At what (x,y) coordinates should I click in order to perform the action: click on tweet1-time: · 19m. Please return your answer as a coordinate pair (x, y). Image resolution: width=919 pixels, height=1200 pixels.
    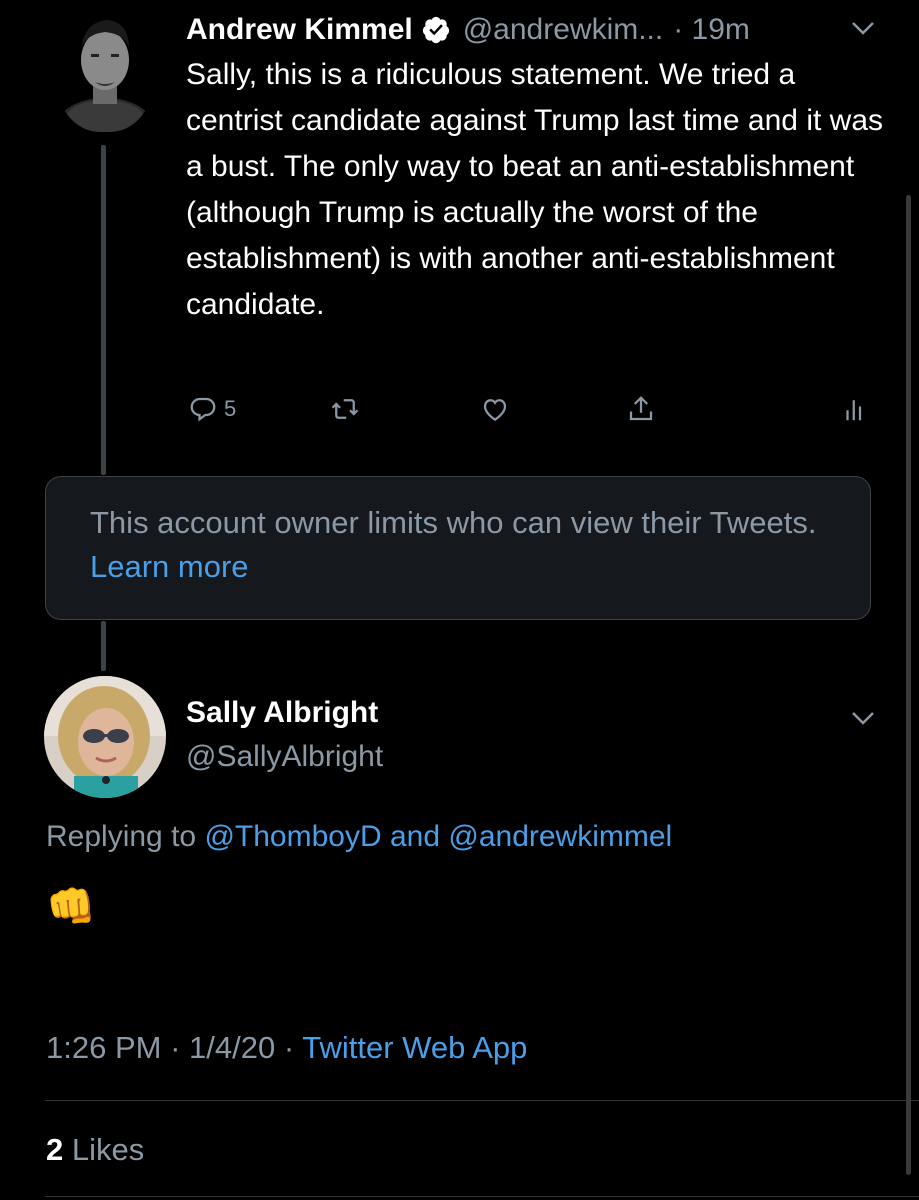
    Looking at the image, I should click on (711, 30).